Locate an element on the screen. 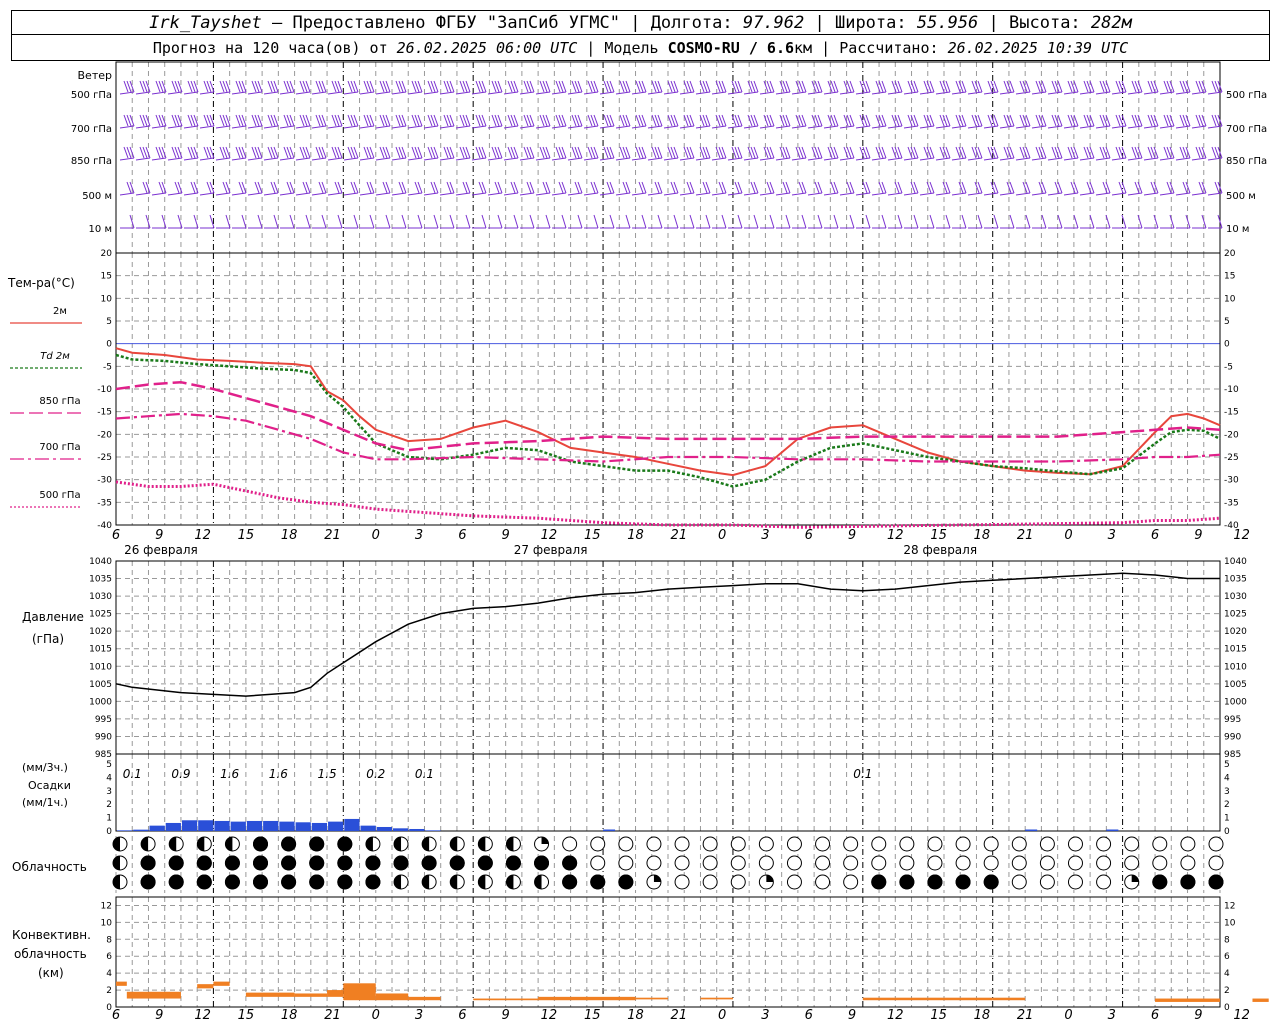  temp-legend-label: 2м is located at coordinates (60, 311).